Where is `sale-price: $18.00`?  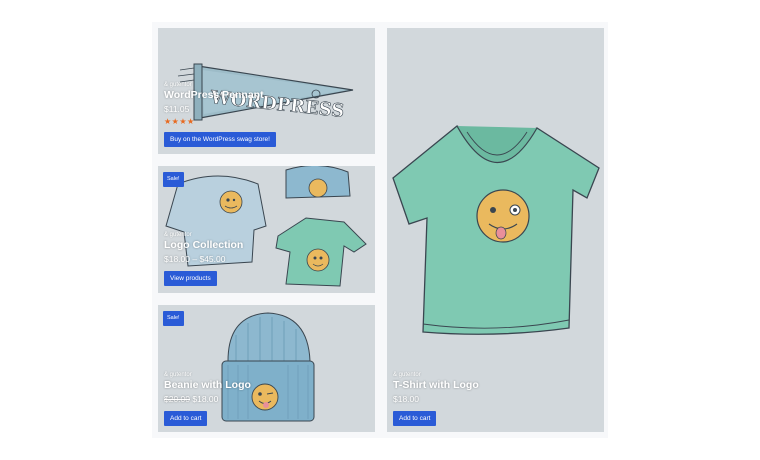
sale-price: $18.00 is located at coordinates (205, 399).